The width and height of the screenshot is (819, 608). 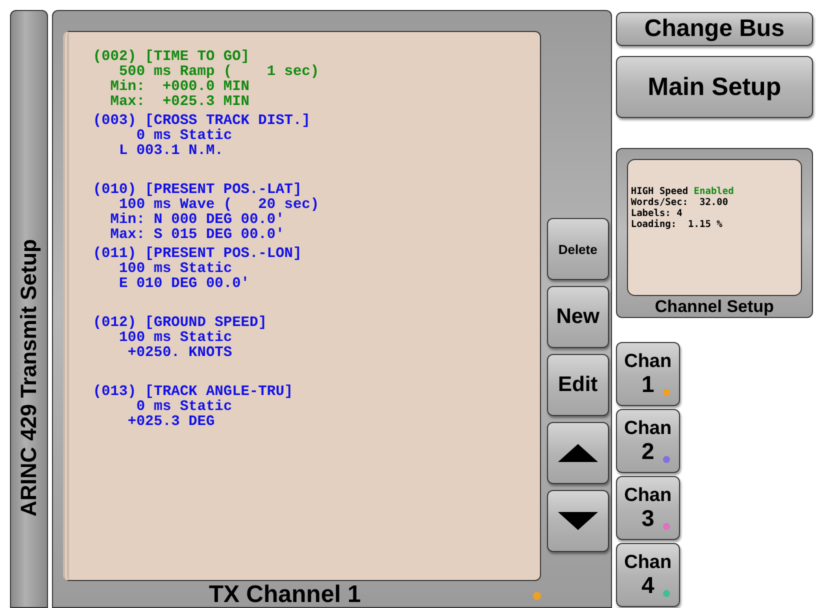 What do you see at coordinates (714, 233) in the screenshot?
I see `channel-setup-button: HIGH Speed Enabled Words/Sec: 32.00 Labels: 4 Loading: 1.15 % Channel Setup` at bounding box center [714, 233].